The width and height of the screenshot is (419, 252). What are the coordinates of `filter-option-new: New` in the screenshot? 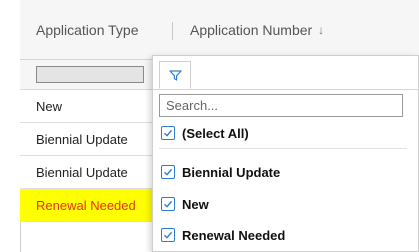 It's located at (185, 204).